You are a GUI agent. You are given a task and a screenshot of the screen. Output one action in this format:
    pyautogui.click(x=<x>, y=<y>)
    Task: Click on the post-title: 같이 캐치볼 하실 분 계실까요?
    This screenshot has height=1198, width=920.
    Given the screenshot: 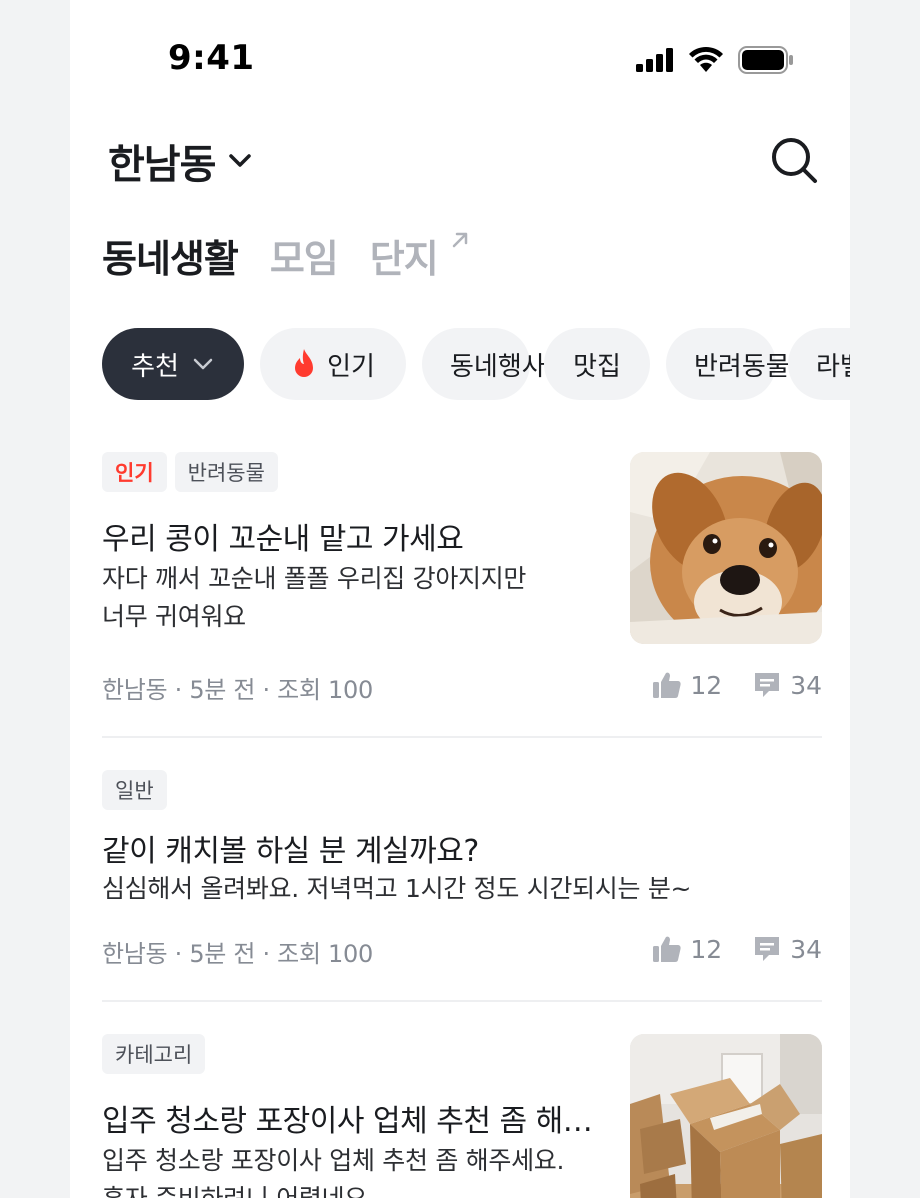 What is the action you would take?
    pyautogui.click(x=290, y=851)
    